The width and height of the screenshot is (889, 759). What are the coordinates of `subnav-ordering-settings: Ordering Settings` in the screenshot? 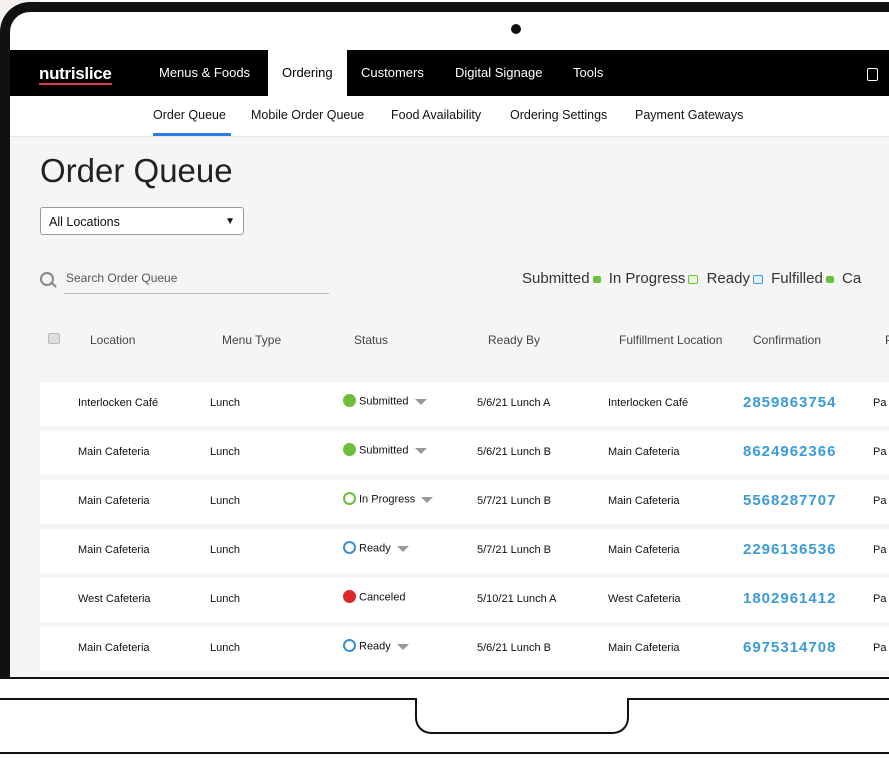 It's located at (558, 115).